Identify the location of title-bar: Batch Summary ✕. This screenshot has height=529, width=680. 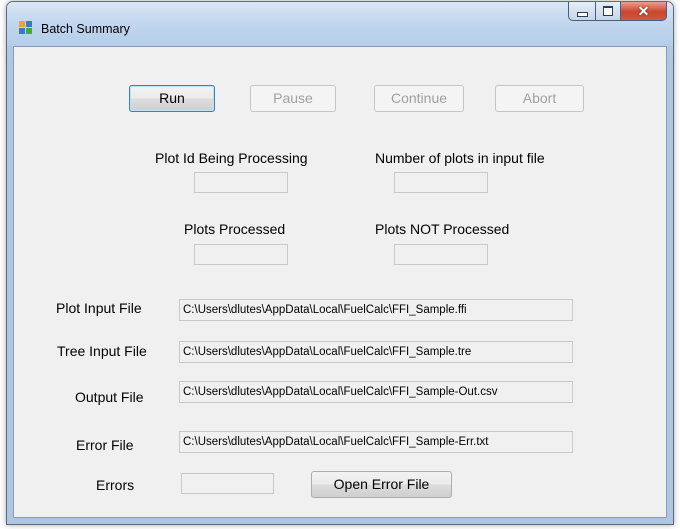
(340, 24).